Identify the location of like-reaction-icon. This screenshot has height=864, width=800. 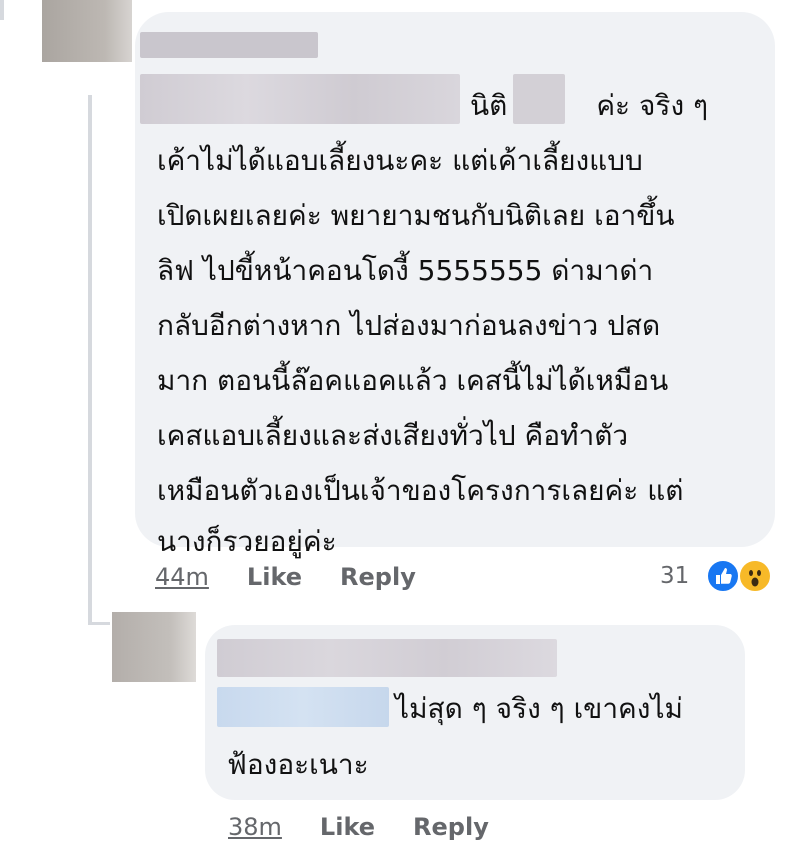
(723, 576).